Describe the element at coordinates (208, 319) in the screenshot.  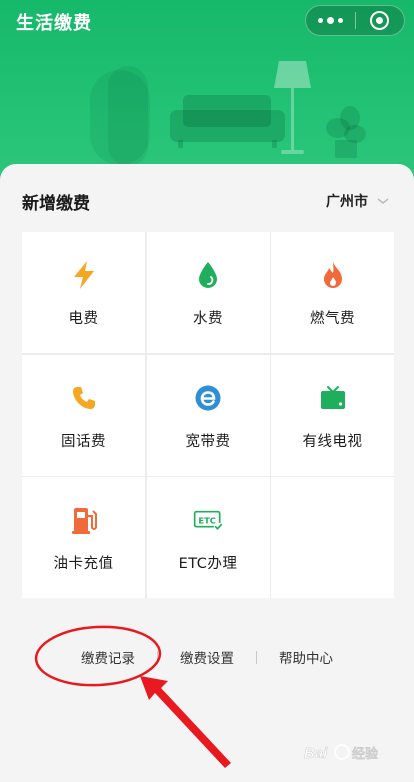
I see `service-label: 水费` at that location.